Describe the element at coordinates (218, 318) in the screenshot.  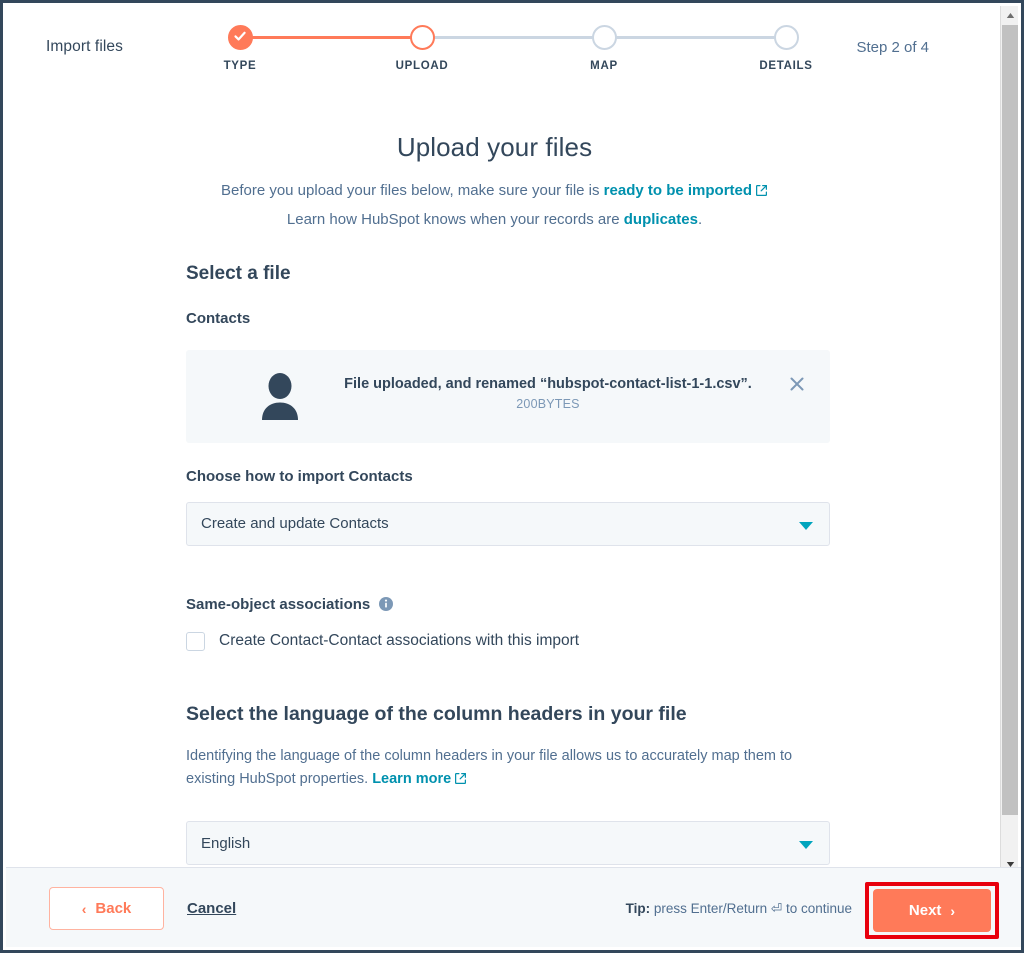
I see `contacts-object-label: Contacts` at that location.